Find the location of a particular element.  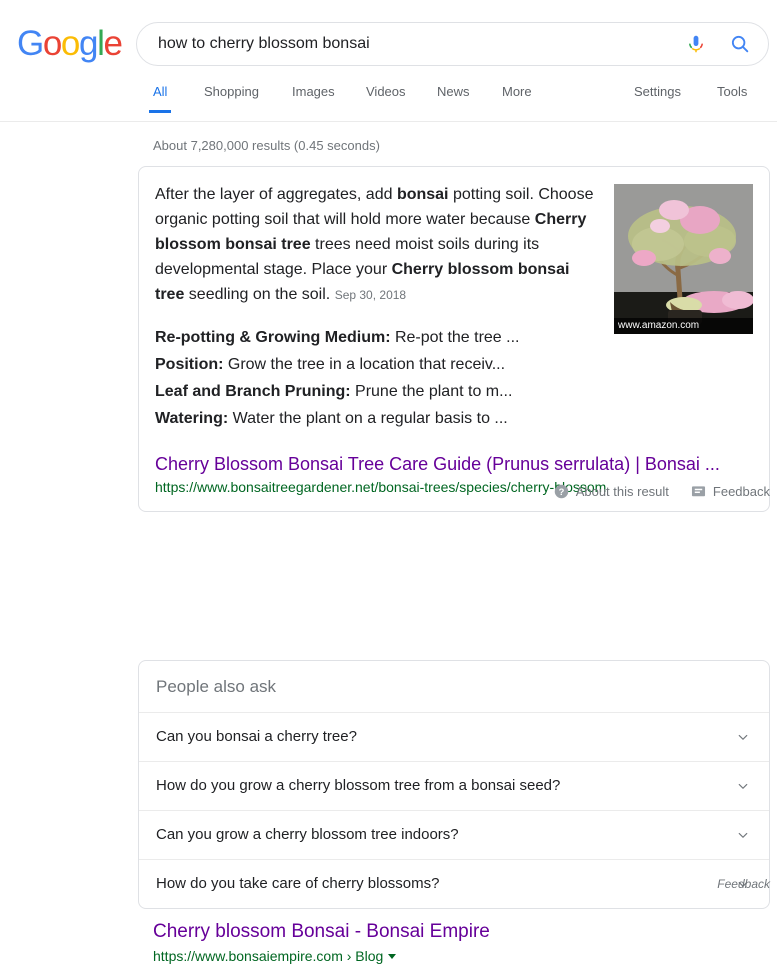

tab-images: Images is located at coordinates (313, 98).